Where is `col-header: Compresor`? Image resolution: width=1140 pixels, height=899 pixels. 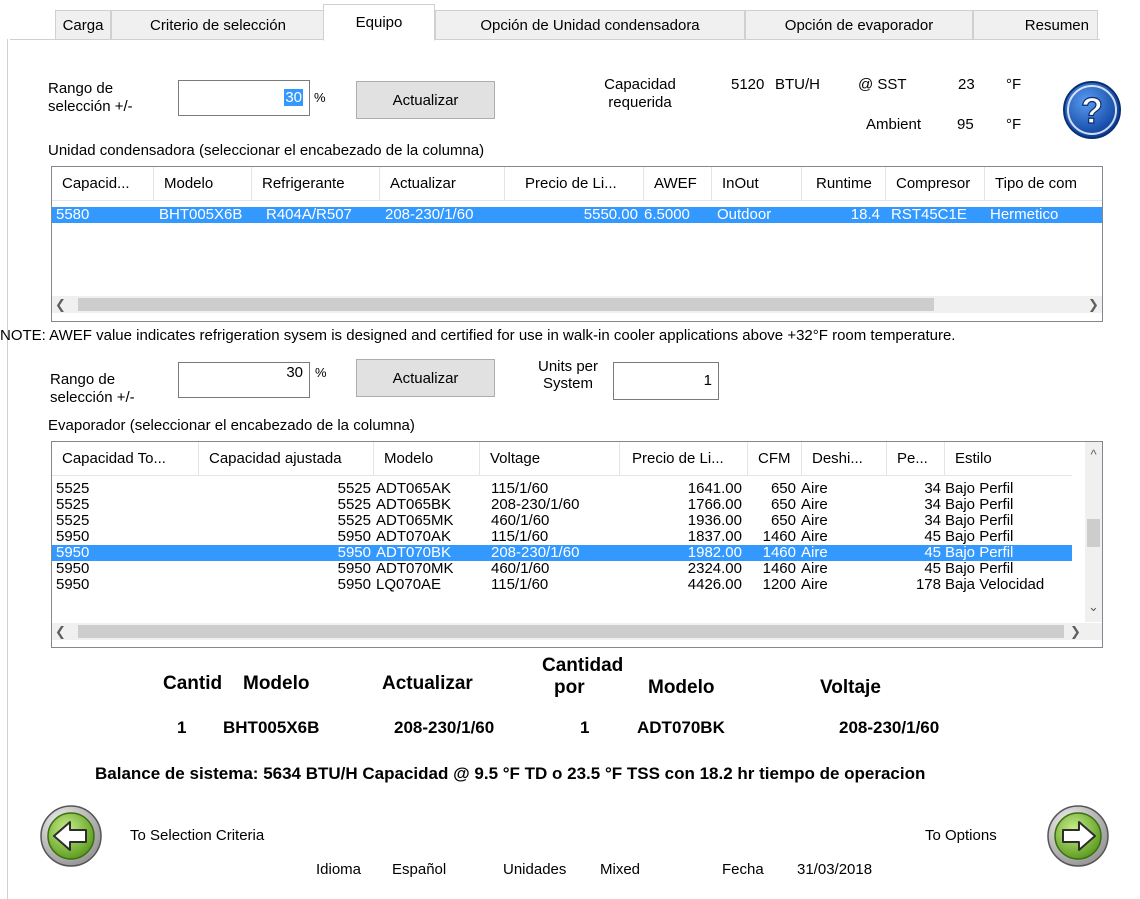
col-header: Compresor is located at coordinates (935, 184).